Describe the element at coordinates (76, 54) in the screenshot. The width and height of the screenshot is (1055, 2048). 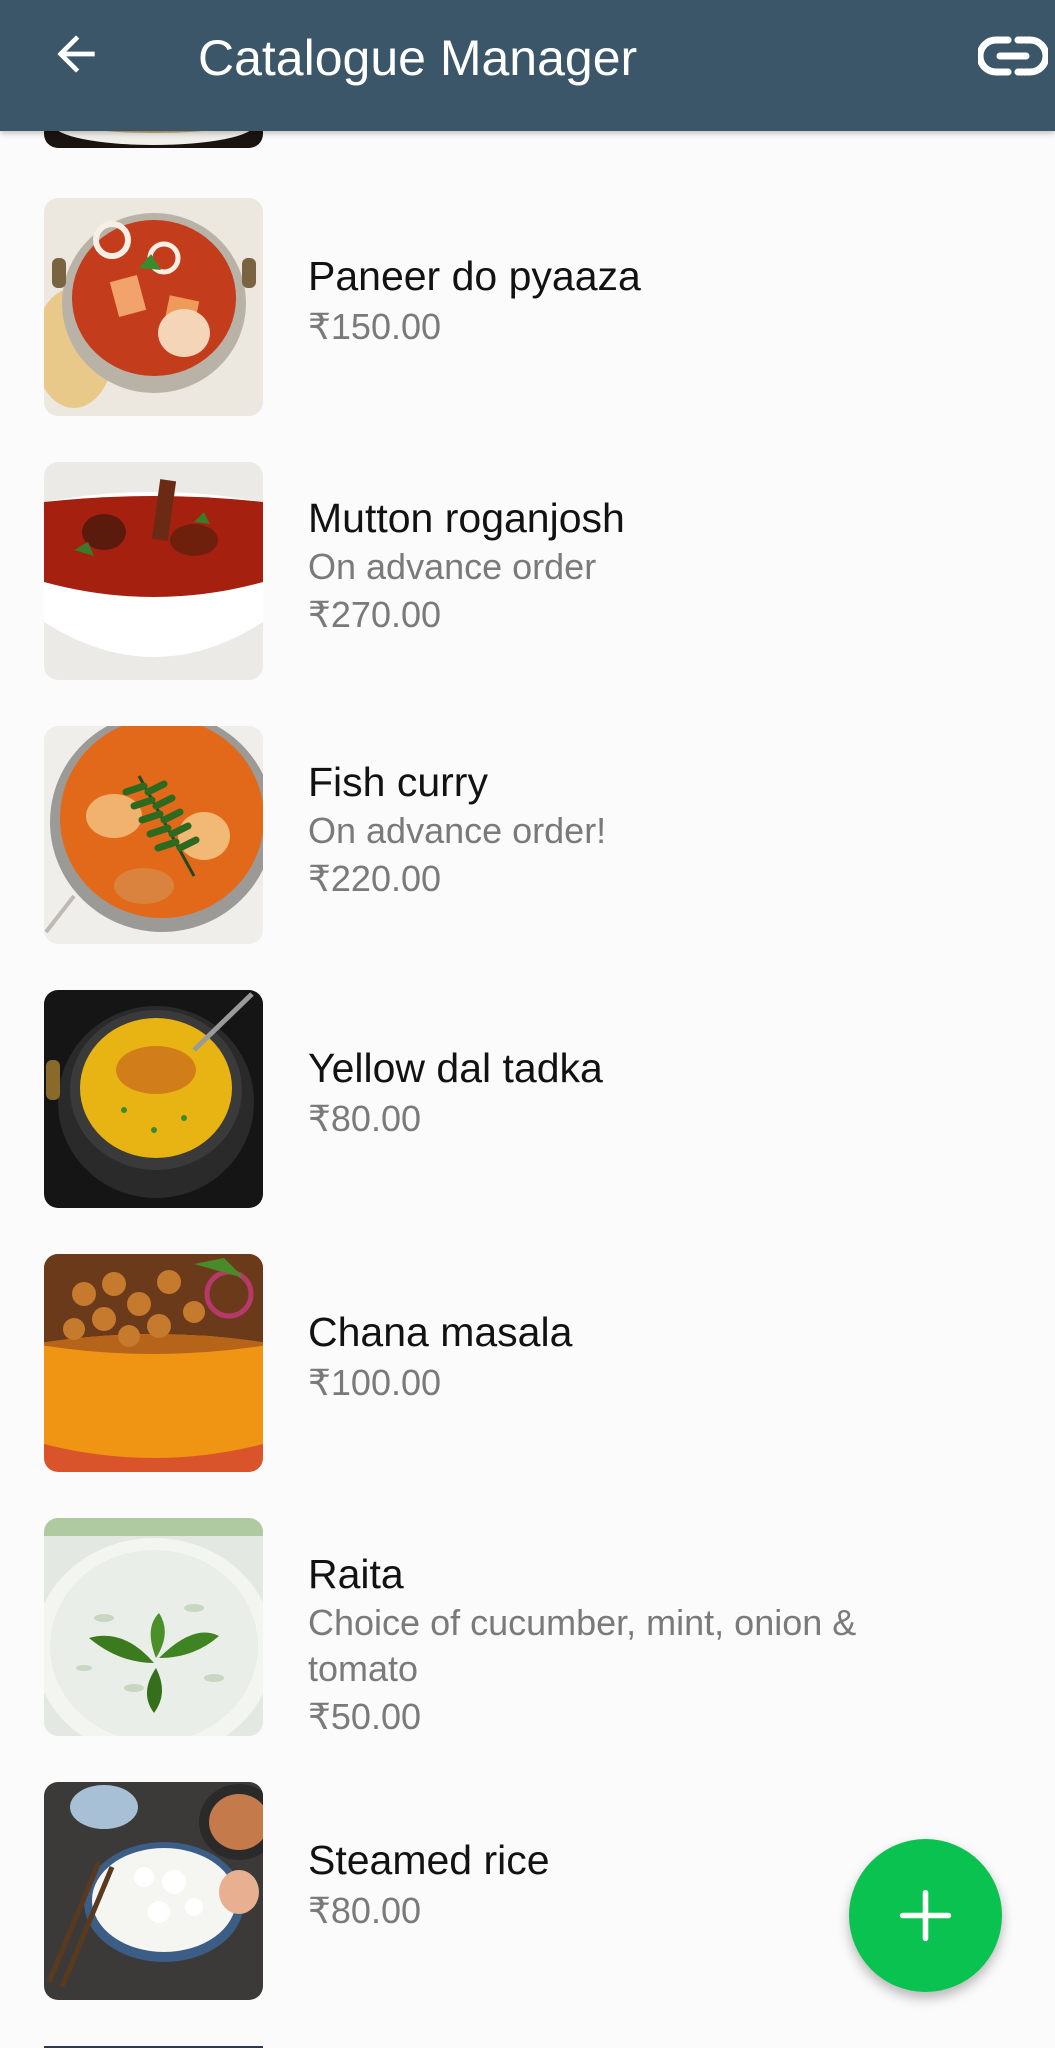
I see `arrow-left-icon` at that location.